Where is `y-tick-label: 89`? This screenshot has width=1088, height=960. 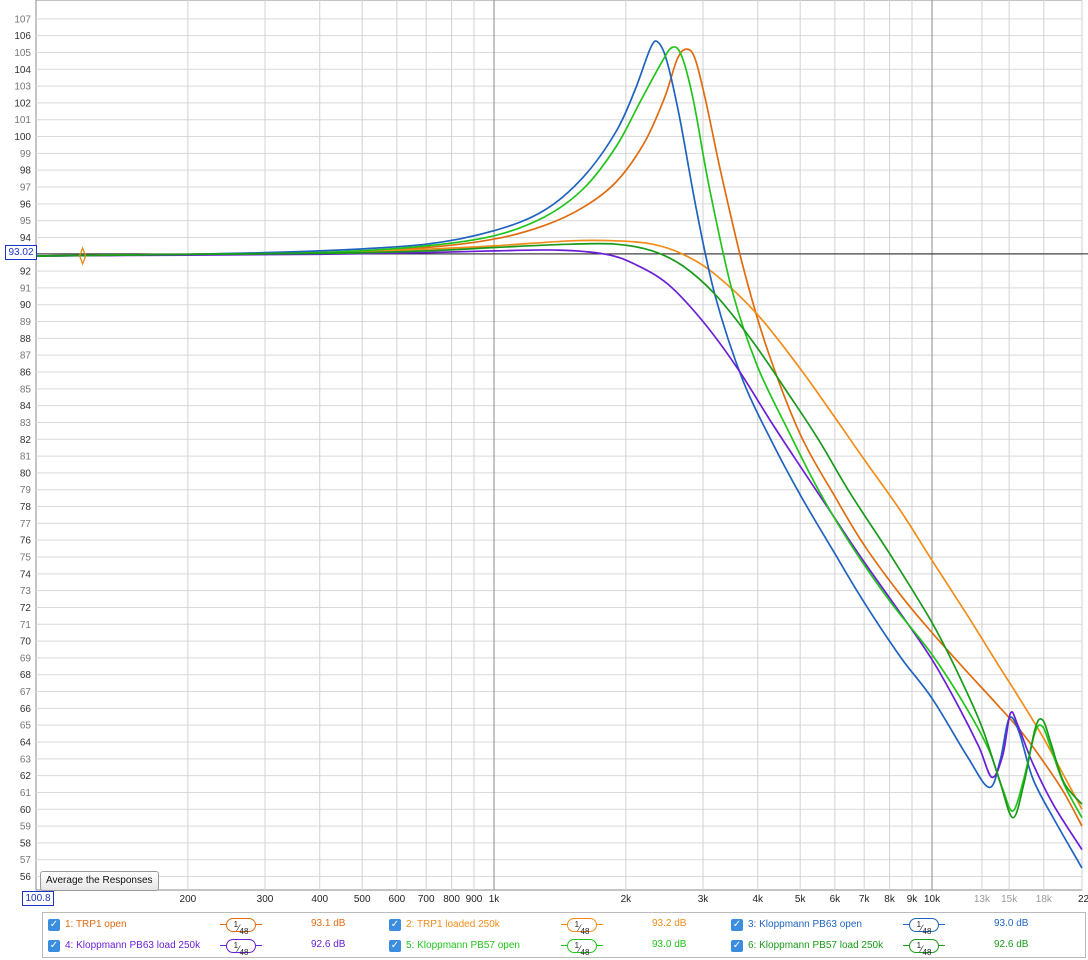 y-tick-label: 89 is located at coordinates (26, 322).